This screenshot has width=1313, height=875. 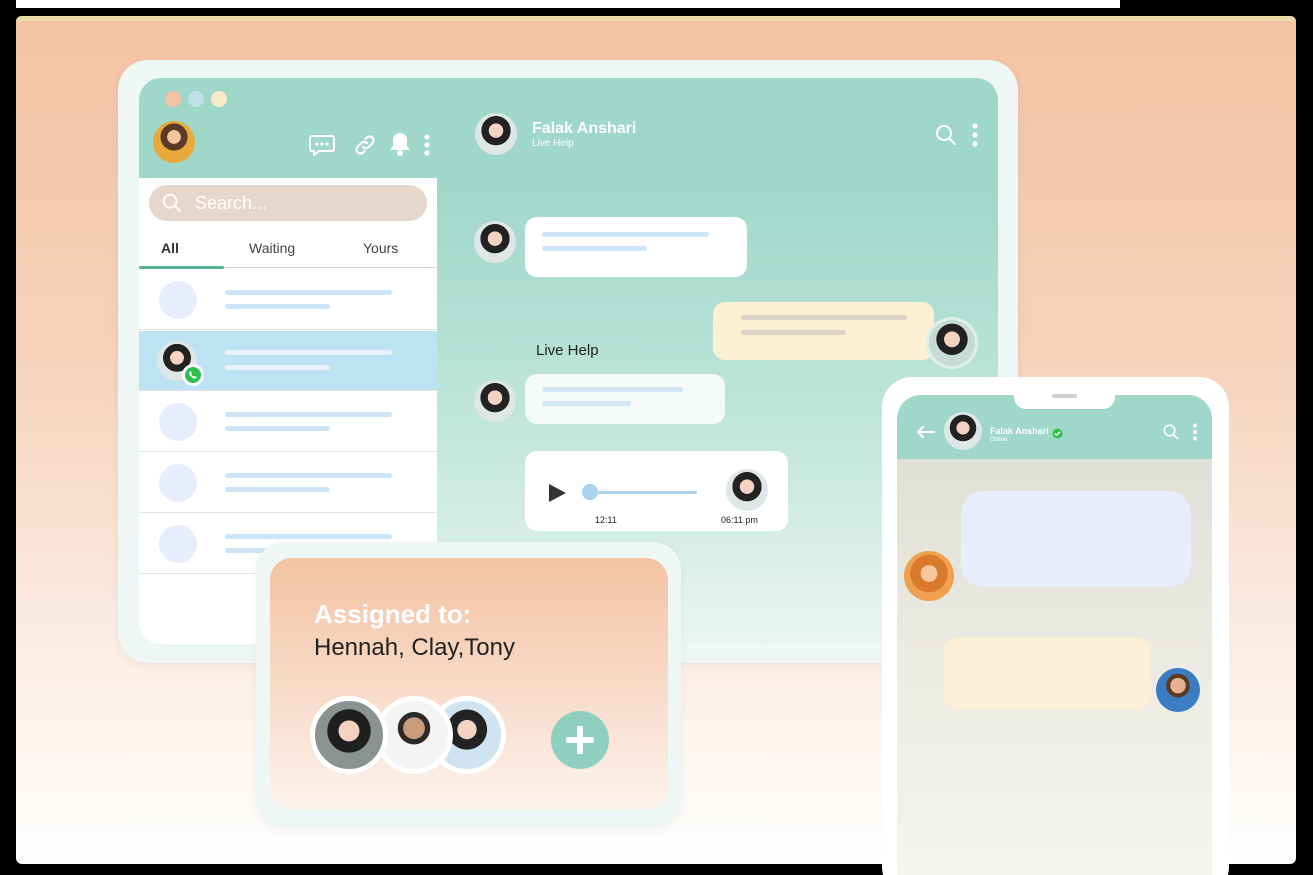 I want to click on tab-yours: Yours, so click(x=380, y=248).